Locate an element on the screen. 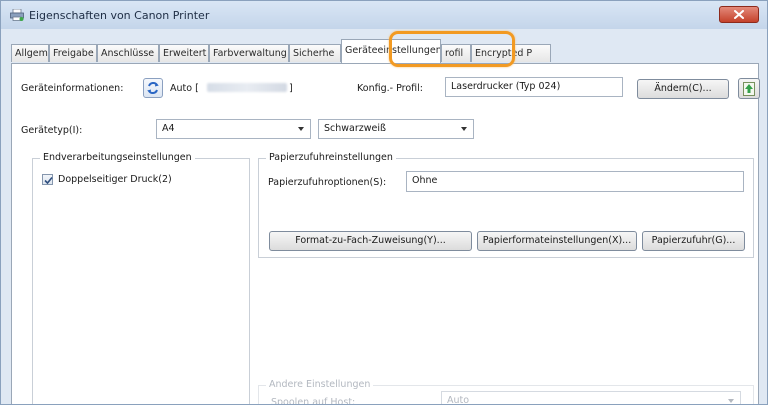 The height and width of the screenshot is (405, 768). other-settings-group: Andere Einstellungen Spoolen auf Host is located at coordinates (506, 392).